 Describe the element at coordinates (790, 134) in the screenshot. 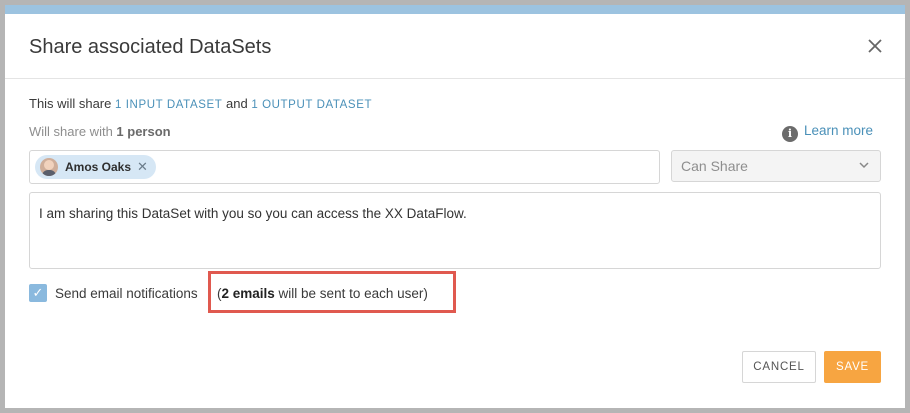

I see `info-icon: i` at that location.